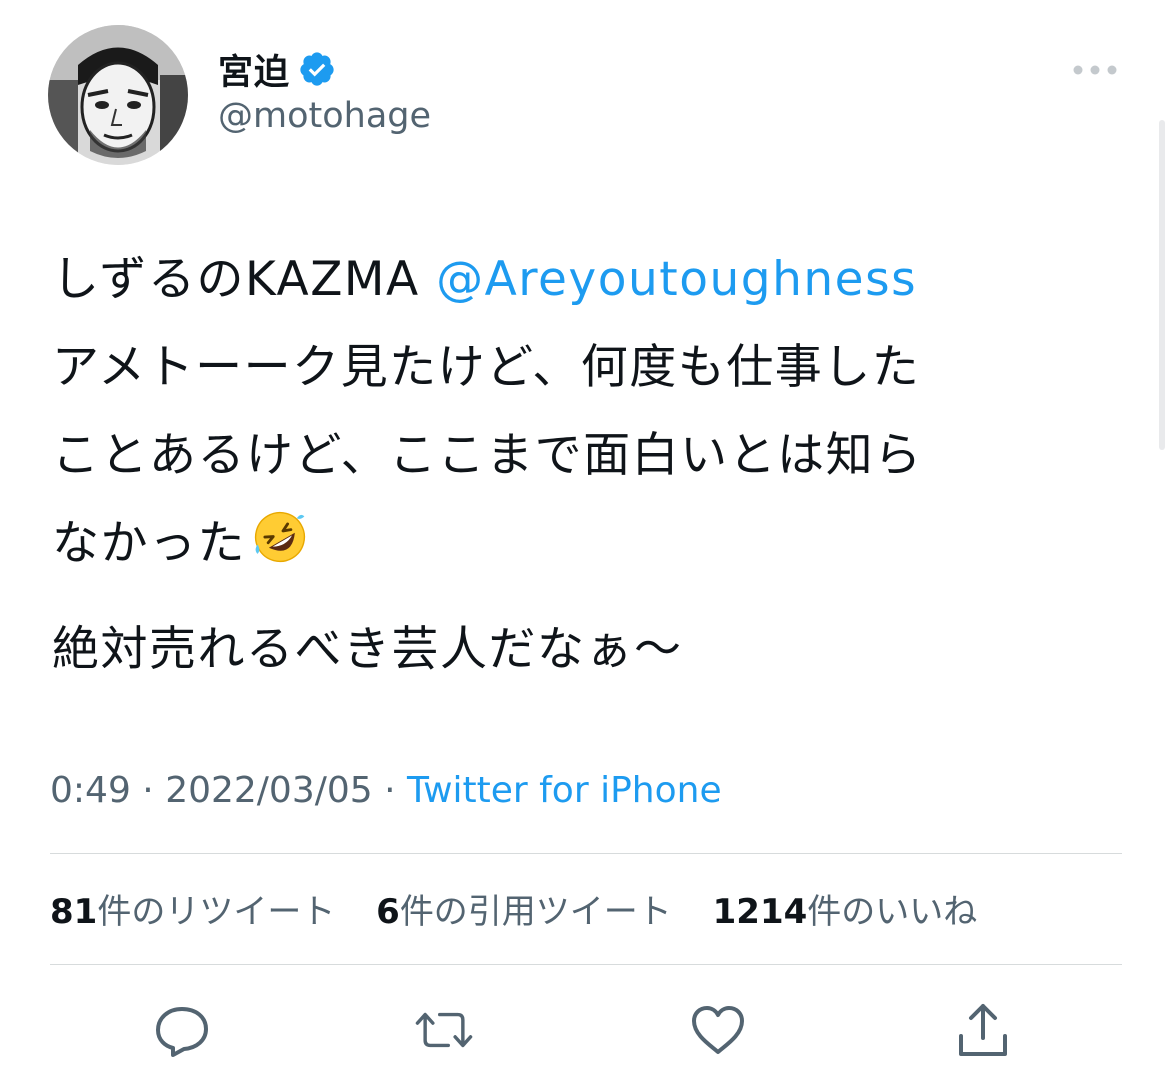  I want to click on divider-top, so click(586, 853).